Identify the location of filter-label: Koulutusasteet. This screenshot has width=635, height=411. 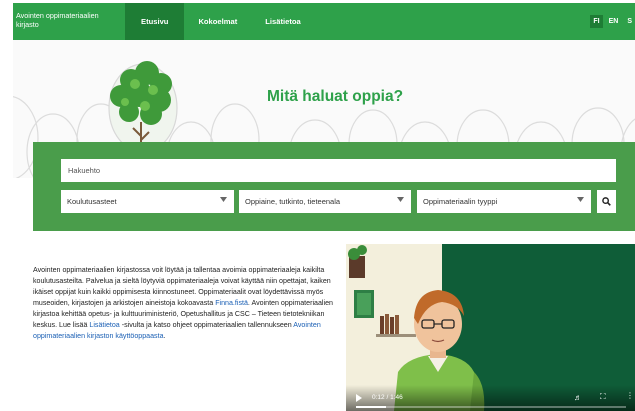
(92, 201).